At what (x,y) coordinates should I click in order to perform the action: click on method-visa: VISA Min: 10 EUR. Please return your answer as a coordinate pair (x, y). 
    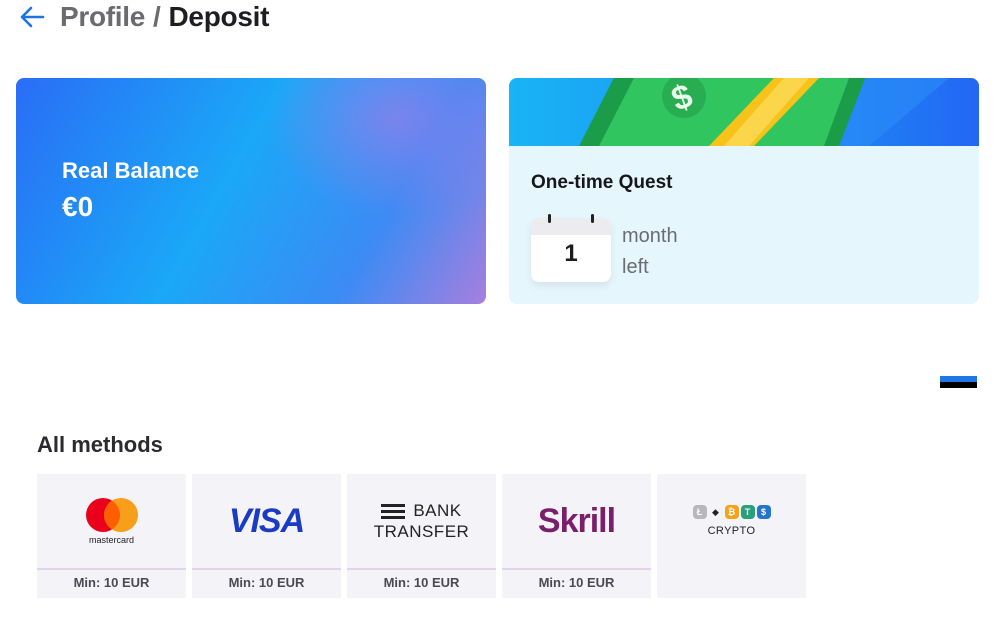
    Looking at the image, I should click on (266, 536).